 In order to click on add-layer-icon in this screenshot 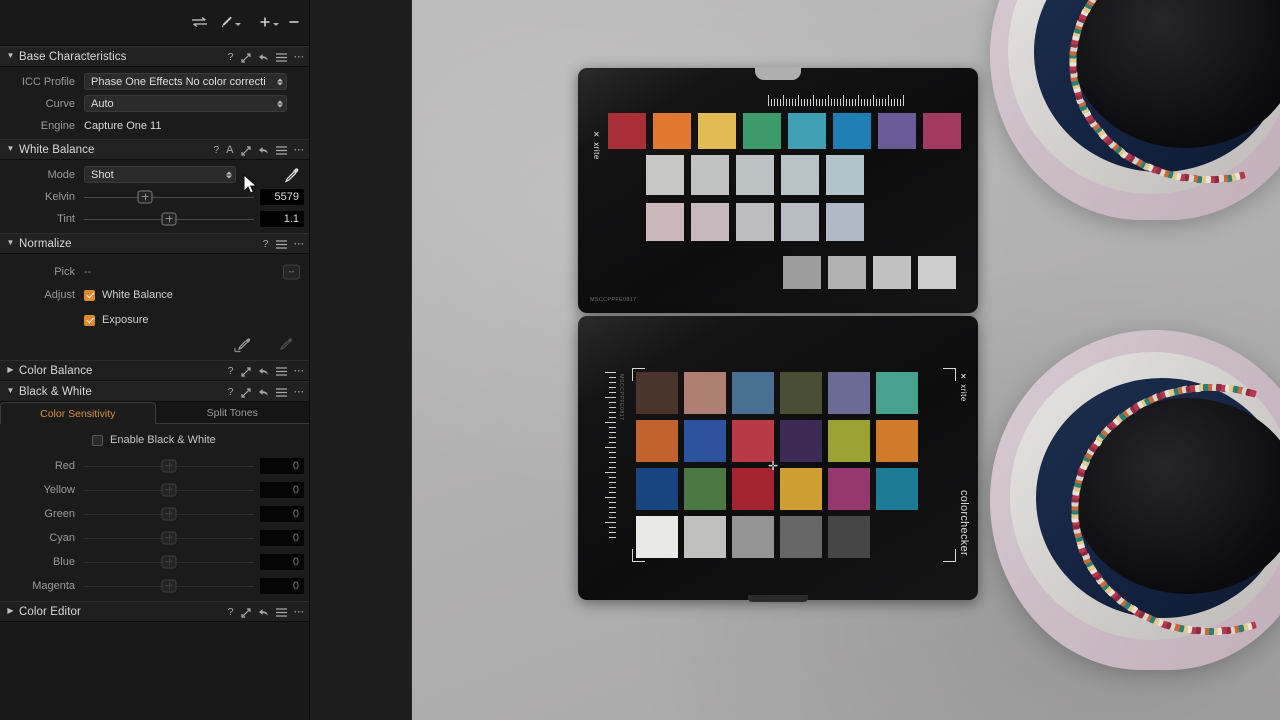, I will do `click(269, 22)`.